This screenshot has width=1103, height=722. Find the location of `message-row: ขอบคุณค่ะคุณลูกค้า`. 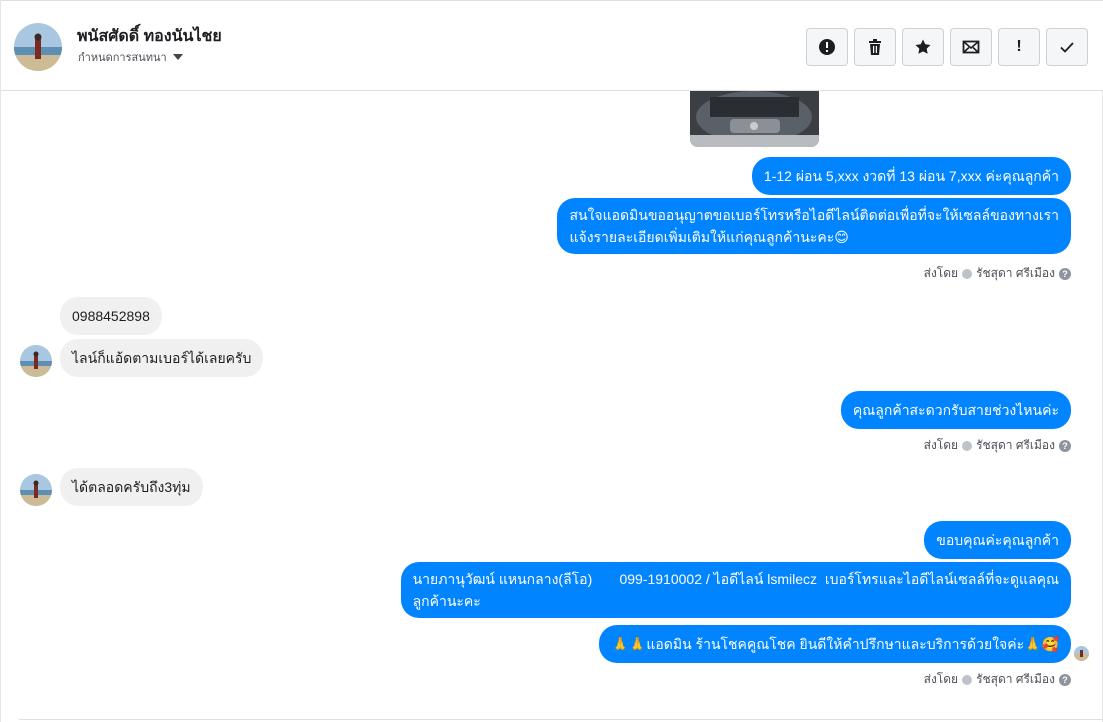

message-row: ขอบคุณค่ะคุณลูกค้า is located at coordinates (997, 540).